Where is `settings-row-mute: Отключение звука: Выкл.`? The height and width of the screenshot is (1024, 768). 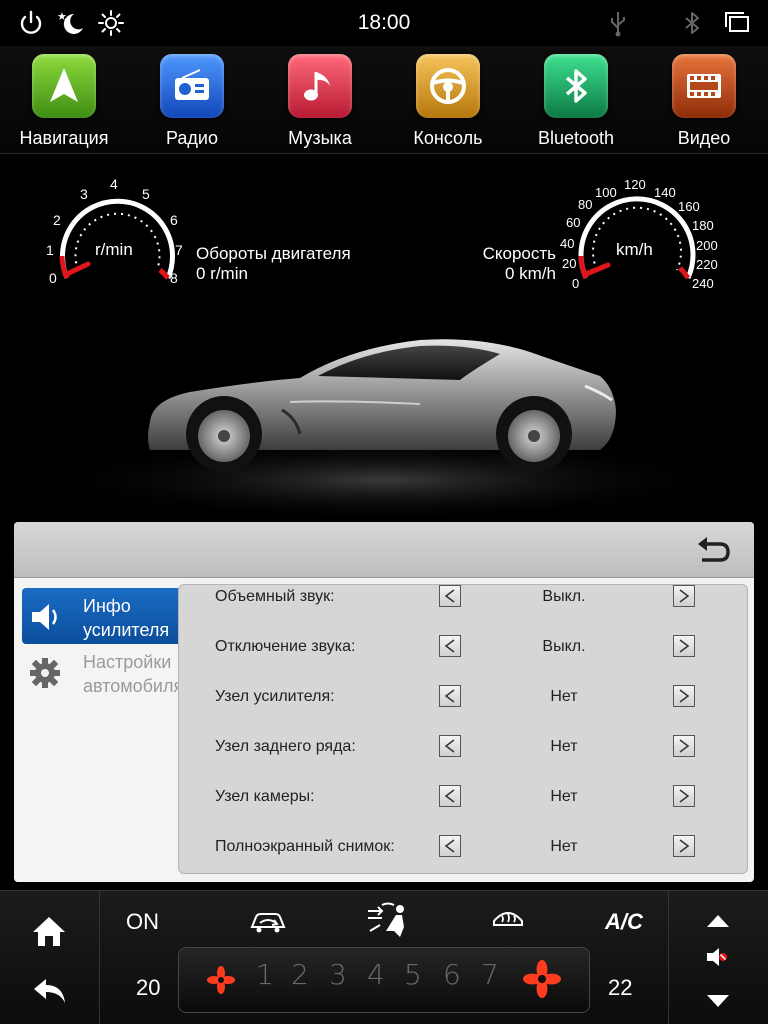 settings-row-mute: Отключение звука: Выкл. is located at coordinates (463, 650).